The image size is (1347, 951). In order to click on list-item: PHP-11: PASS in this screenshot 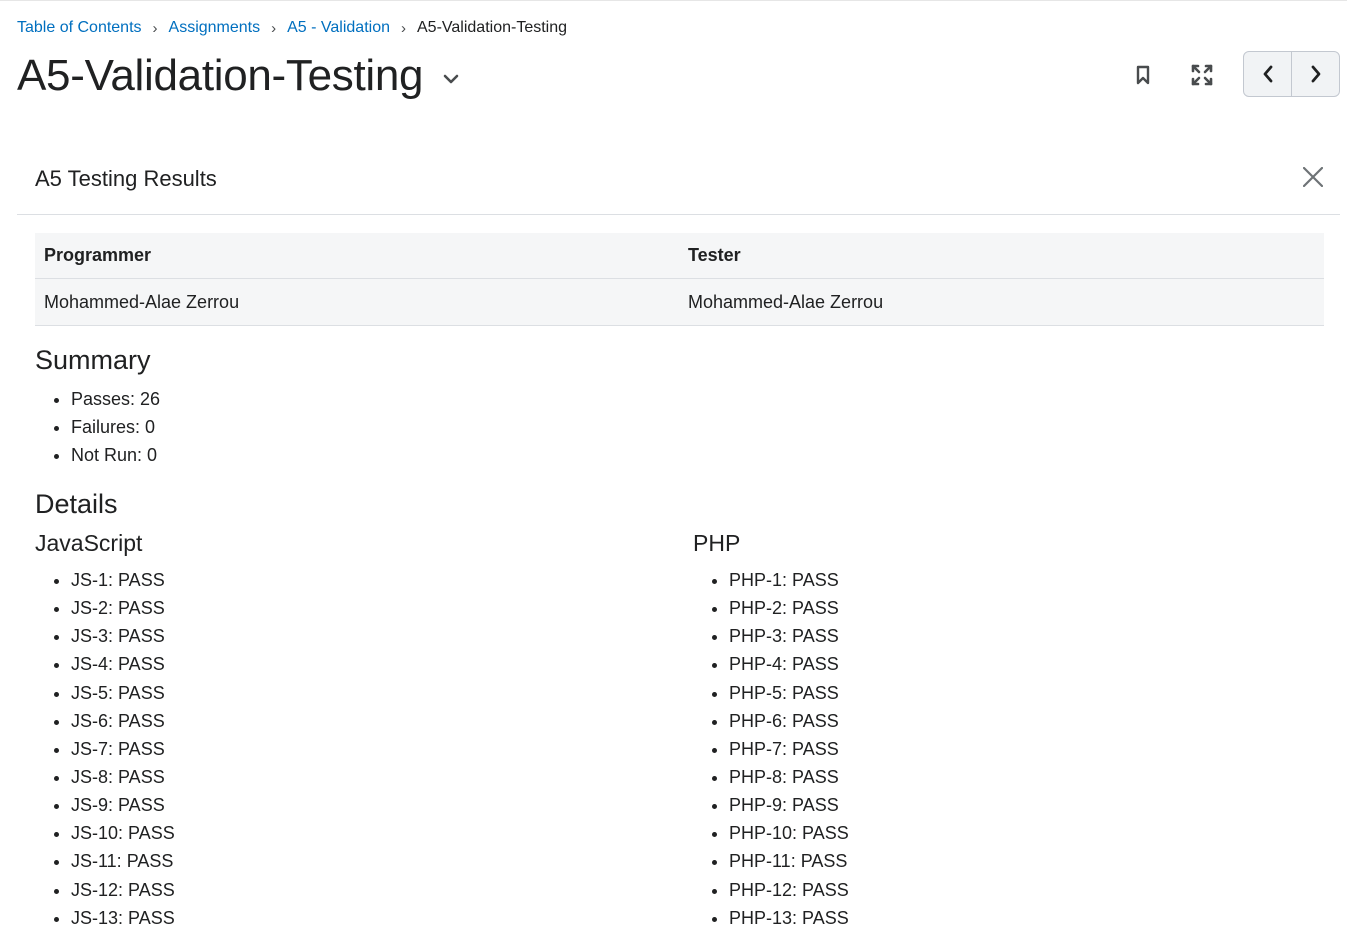, I will do `click(789, 861)`.